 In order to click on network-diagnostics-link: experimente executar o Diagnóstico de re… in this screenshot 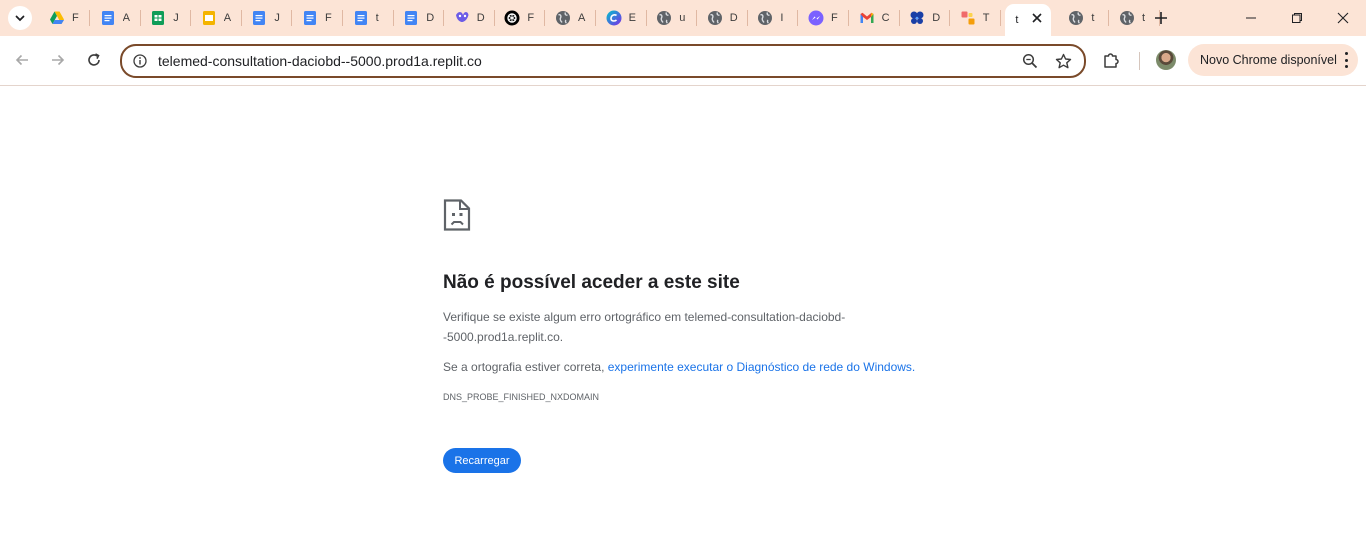, I will do `click(762, 367)`.